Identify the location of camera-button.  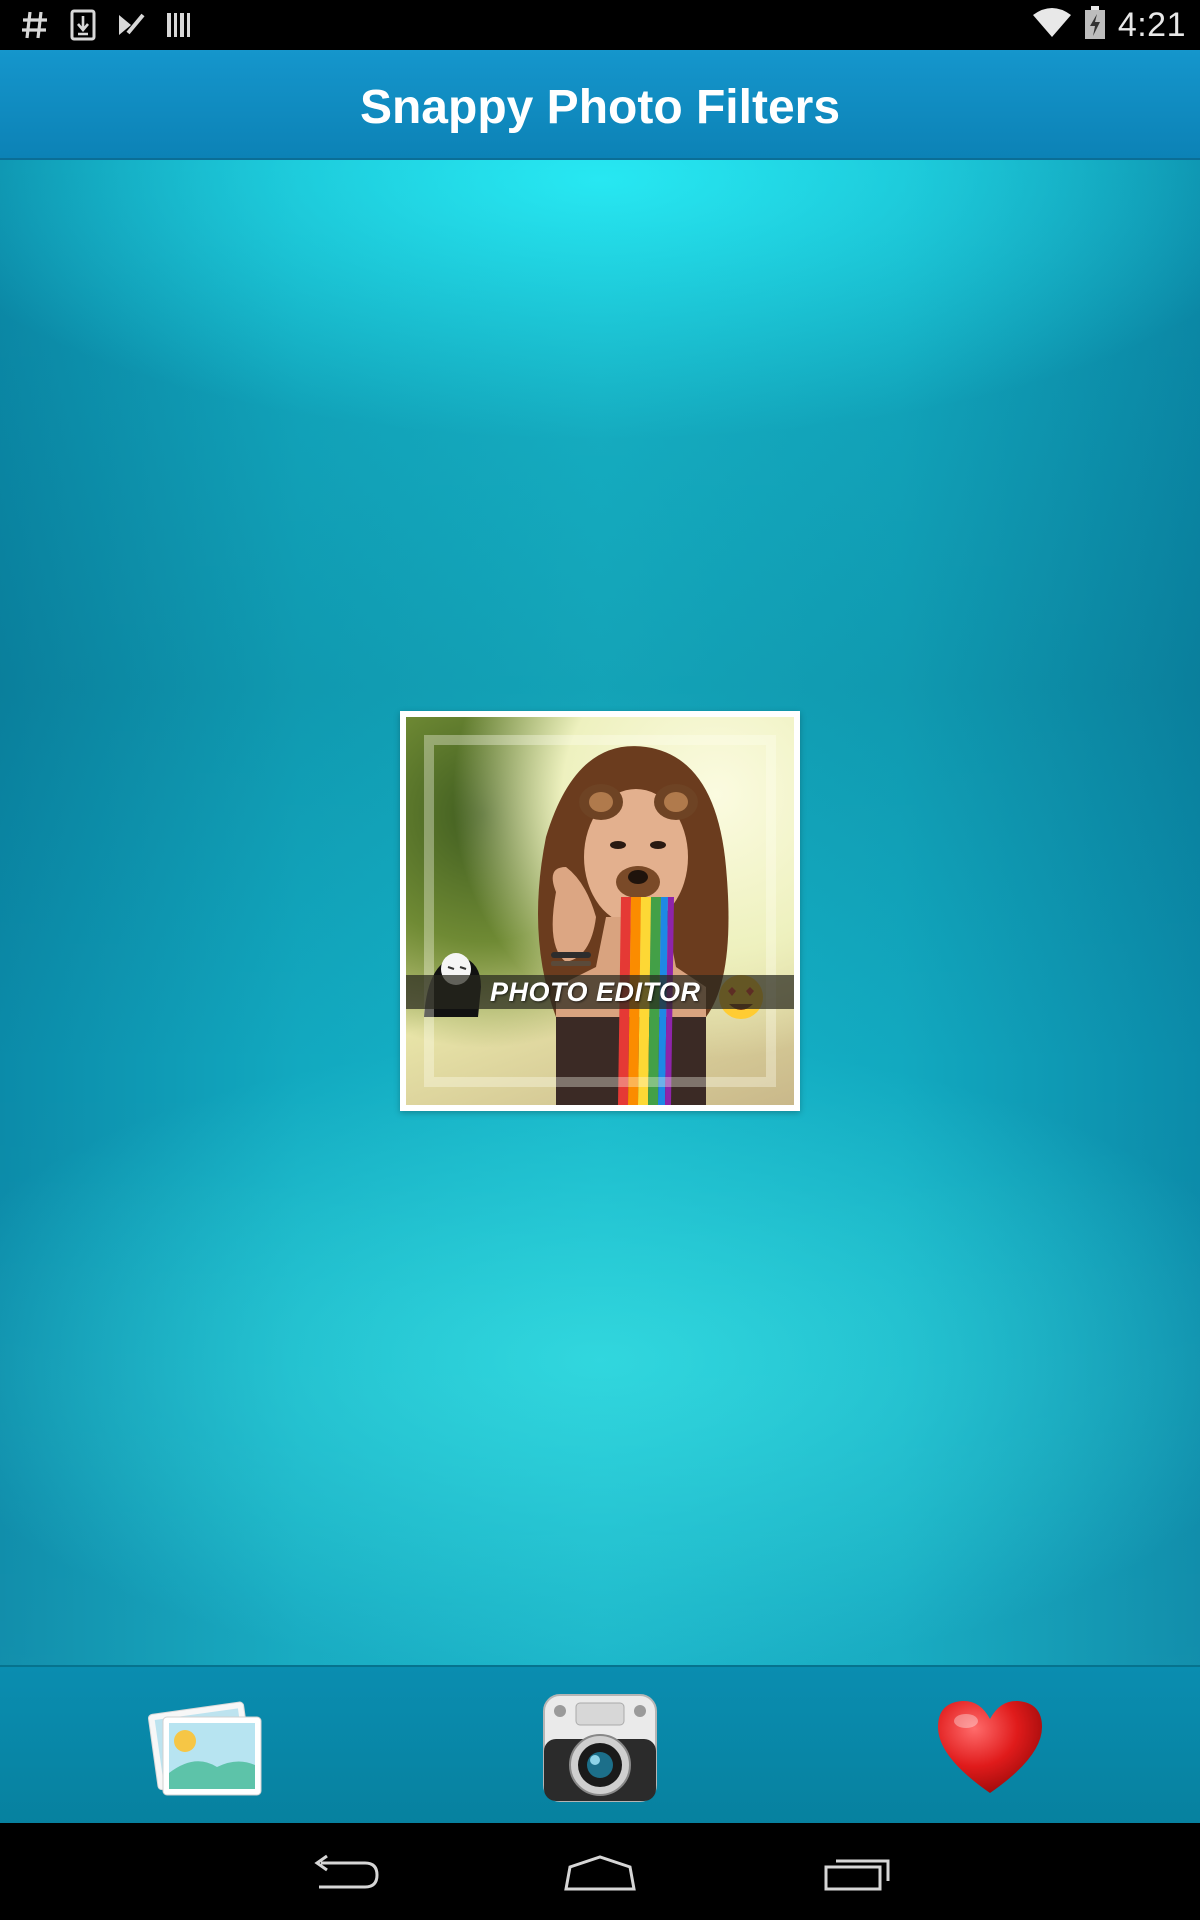
(600, 1747).